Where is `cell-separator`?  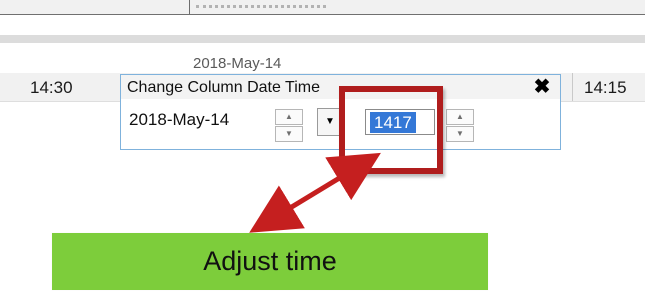
cell-separator is located at coordinates (572, 87).